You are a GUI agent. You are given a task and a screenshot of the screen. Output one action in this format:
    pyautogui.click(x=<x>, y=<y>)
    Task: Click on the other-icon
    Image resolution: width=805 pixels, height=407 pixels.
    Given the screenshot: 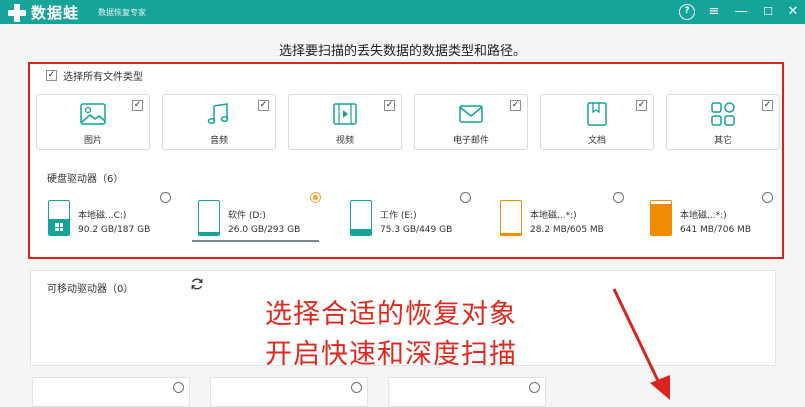 What is the action you would take?
    pyautogui.click(x=723, y=114)
    